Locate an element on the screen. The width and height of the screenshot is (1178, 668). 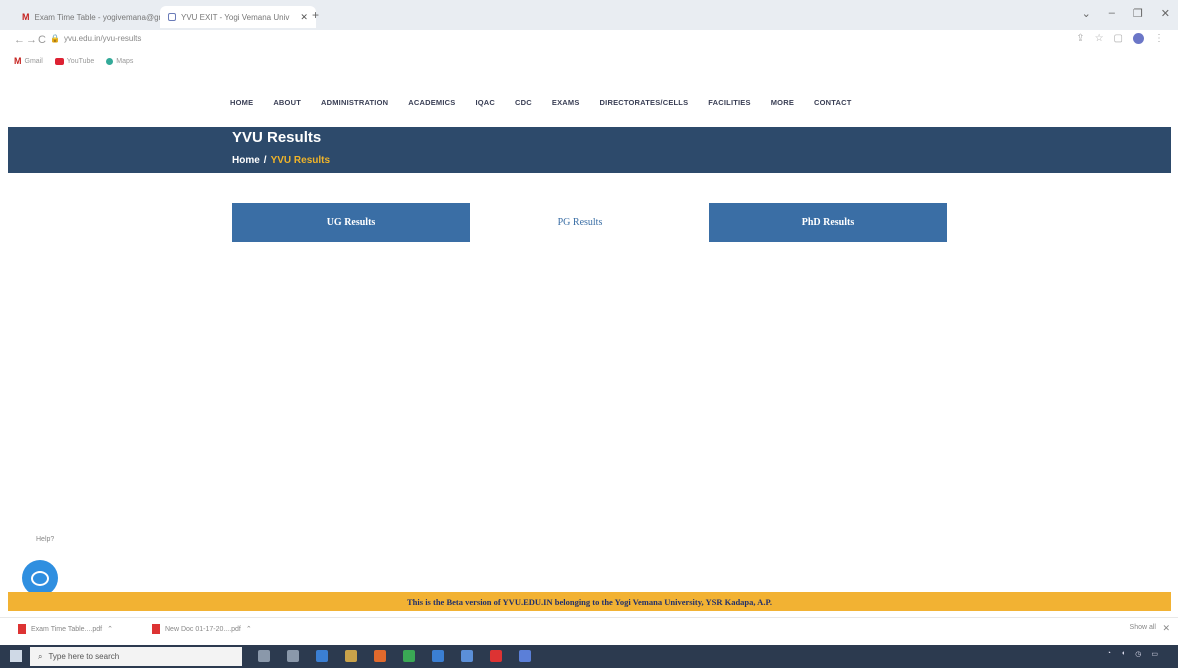
breadcrumb-home: Home is located at coordinates (246, 160).